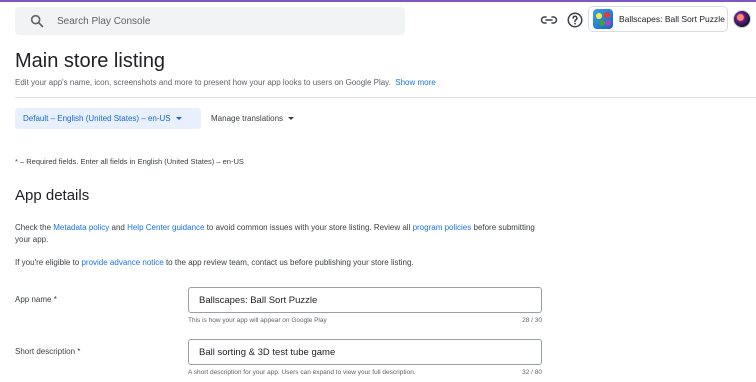 This screenshot has width=756, height=382. Describe the element at coordinates (81, 227) in the screenshot. I see `metadata-policy-link: Metadata policy` at that location.